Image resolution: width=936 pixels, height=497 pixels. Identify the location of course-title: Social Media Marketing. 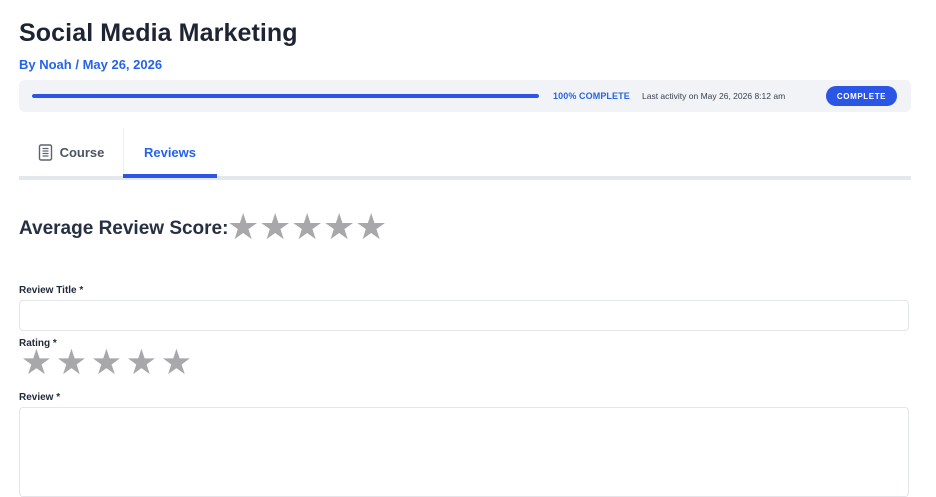
(158, 33).